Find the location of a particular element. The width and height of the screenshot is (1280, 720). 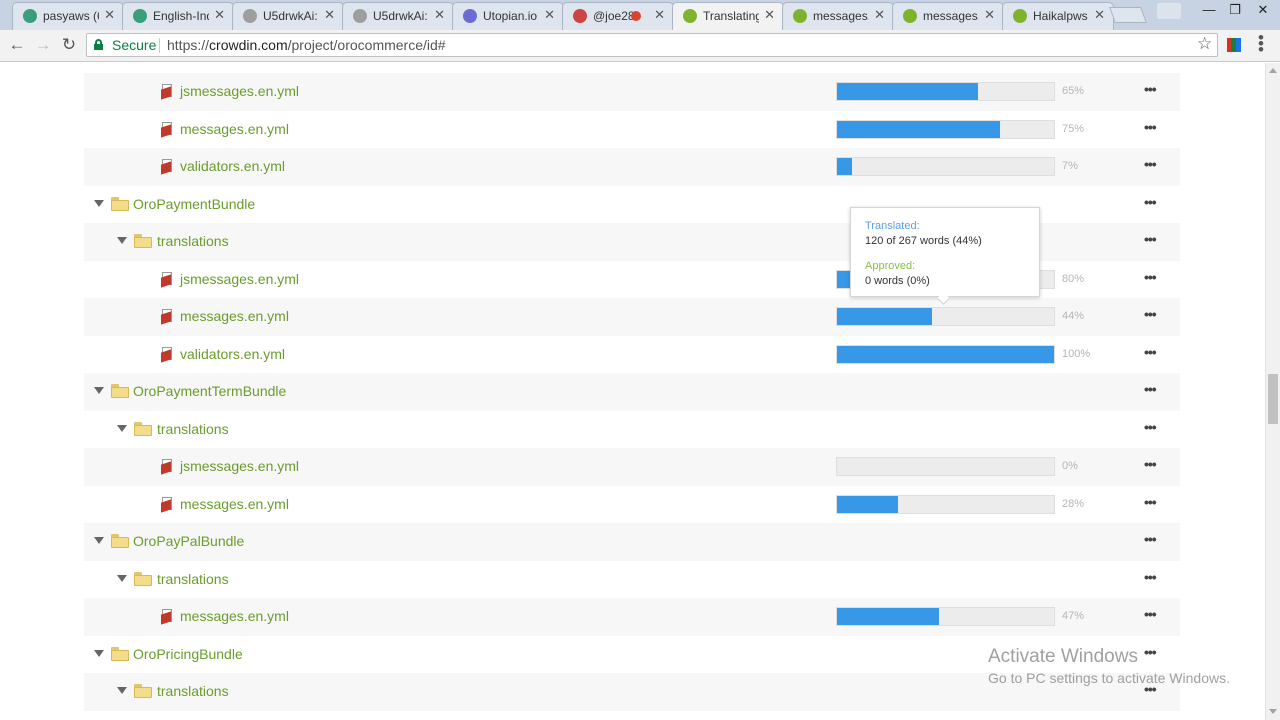

page-scrollbar is located at coordinates (1272, 391).